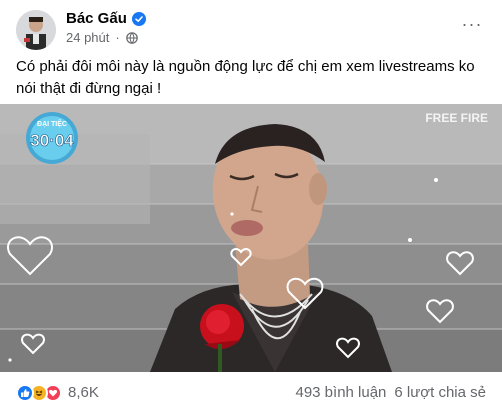 The width and height of the screenshot is (502, 415). Describe the element at coordinates (52, 123) in the screenshot. I see `event-badge-title: ĐẠI TIỆC` at that location.